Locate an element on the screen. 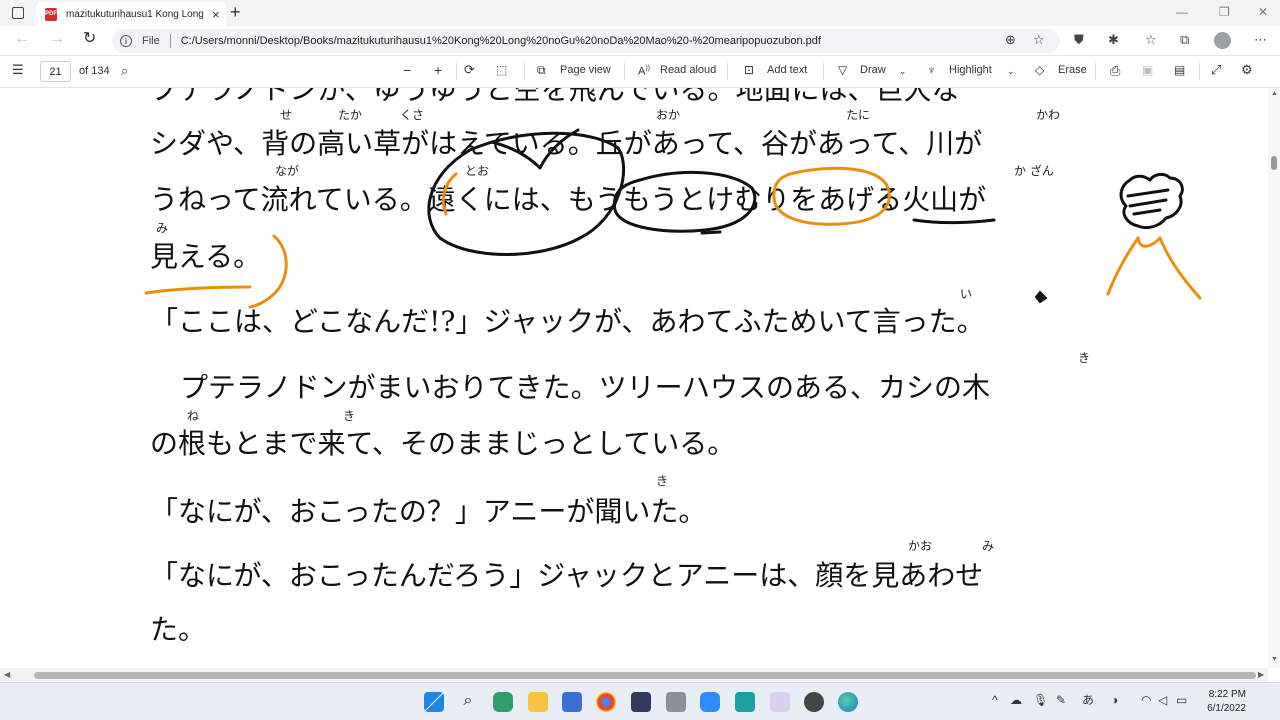 This screenshot has height=720, width=1280. edge-icon is located at coordinates (848, 702).